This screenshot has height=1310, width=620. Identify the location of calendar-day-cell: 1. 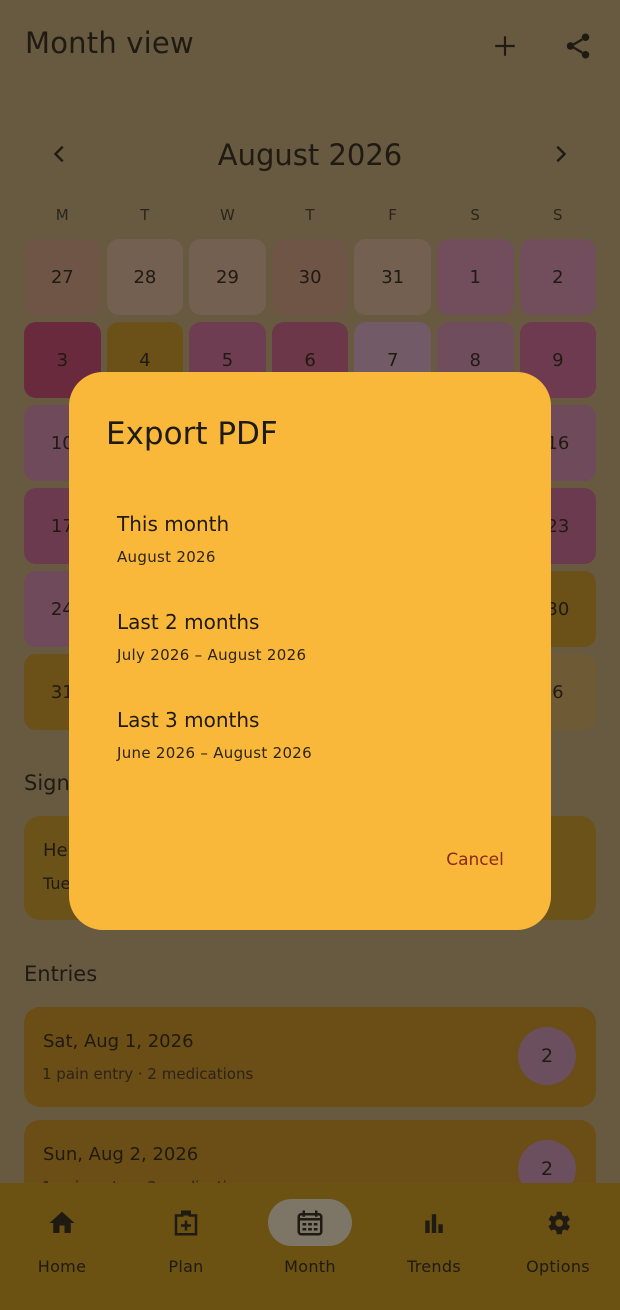
(475, 277).